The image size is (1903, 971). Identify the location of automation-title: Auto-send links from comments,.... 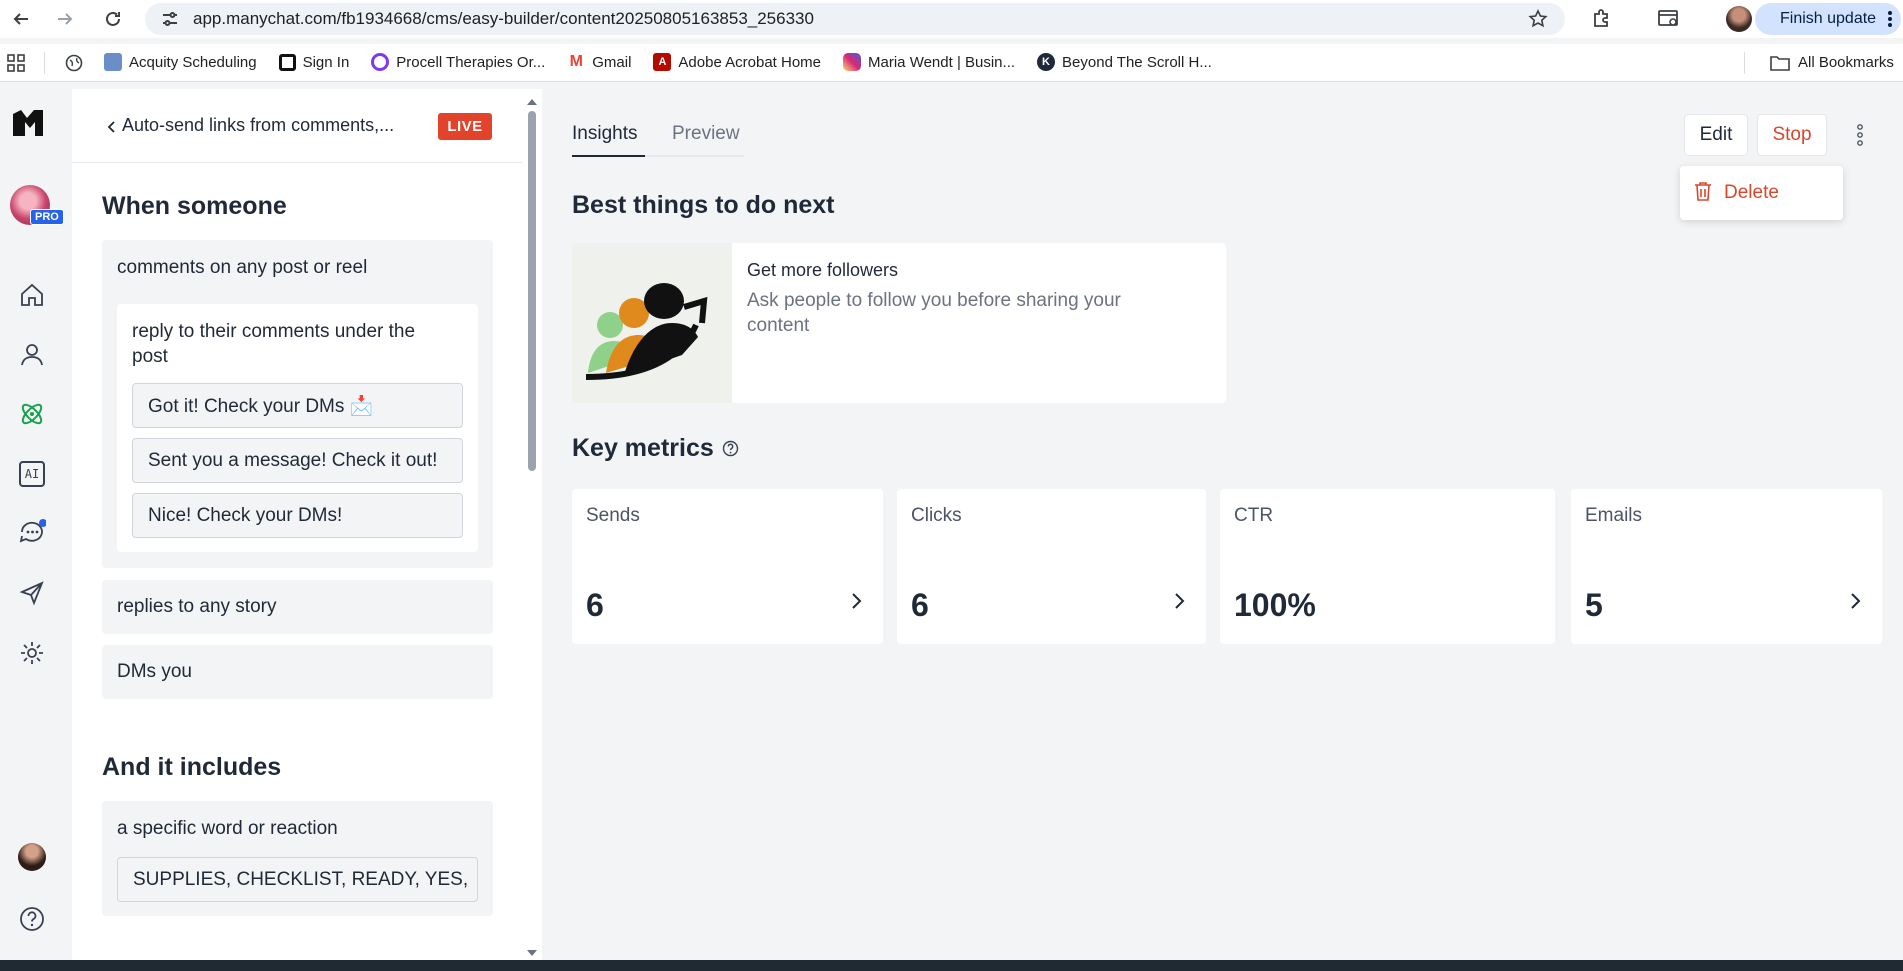
(258, 125).